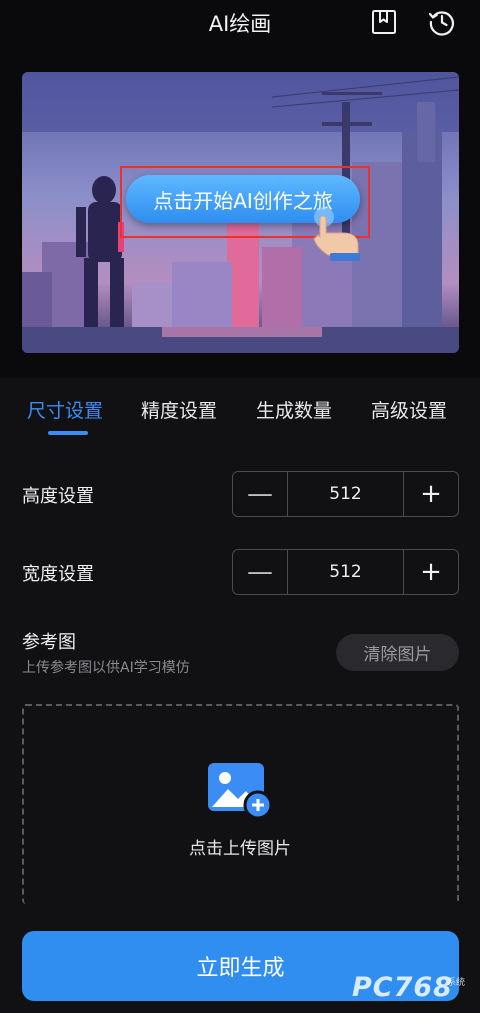  Describe the element at coordinates (402, 987) in the screenshot. I see `watermark-logo: PC768` at that location.